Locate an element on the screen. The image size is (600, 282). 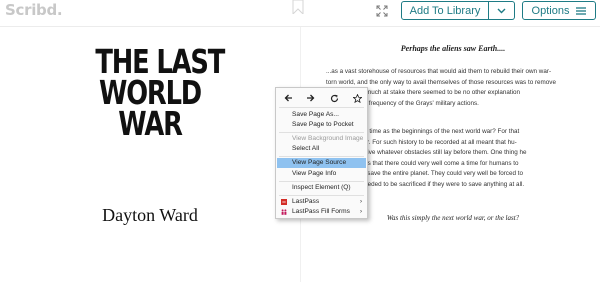
add-to-library-label: Add To Library is located at coordinates (445, 10).